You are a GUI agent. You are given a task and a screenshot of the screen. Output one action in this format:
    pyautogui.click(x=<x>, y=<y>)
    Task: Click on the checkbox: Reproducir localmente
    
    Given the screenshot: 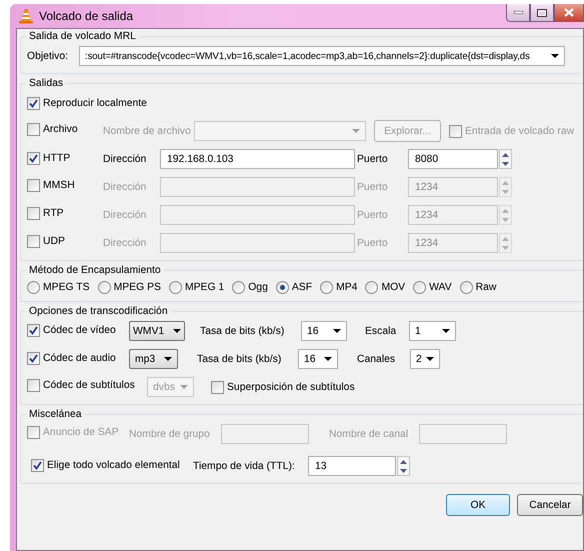 What is the action you would take?
    pyautogui.click(x=87, y=103)
    